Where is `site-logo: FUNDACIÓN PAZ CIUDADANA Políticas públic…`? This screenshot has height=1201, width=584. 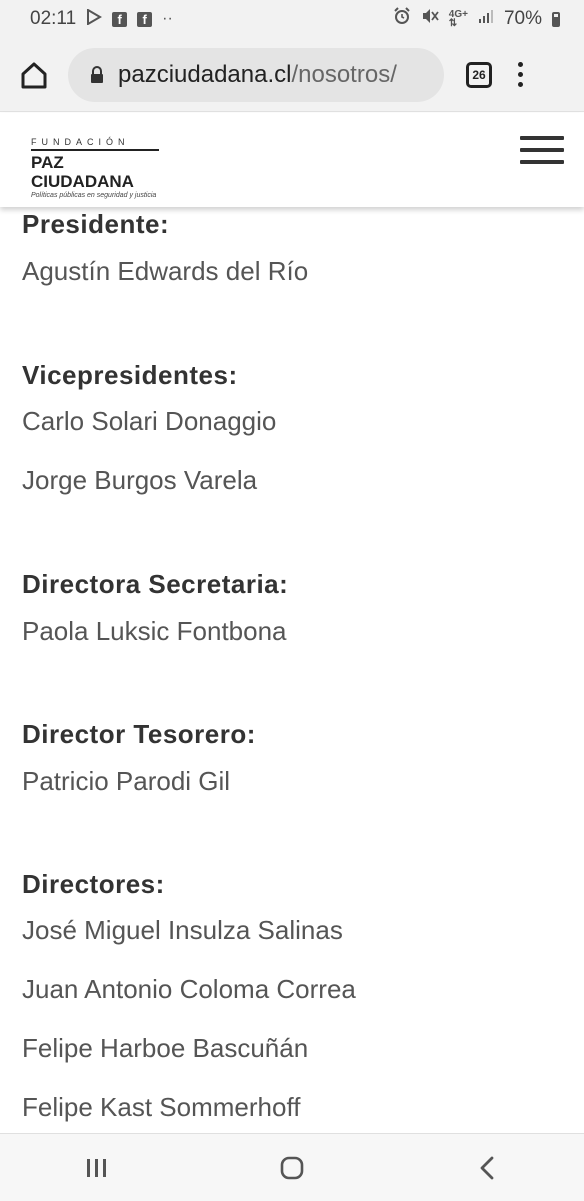
site-logo: FUNDACIÓN PAZ CIUDADANA Políticas públic… is located at coordinates (101, 168).